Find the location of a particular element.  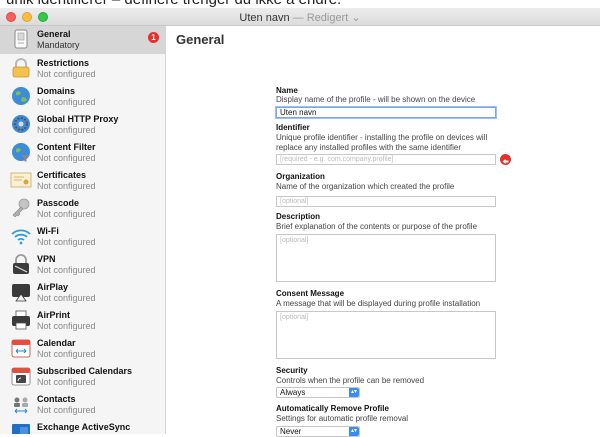

sidebar-item-name: Passcode is located at coordinates (58, 203).